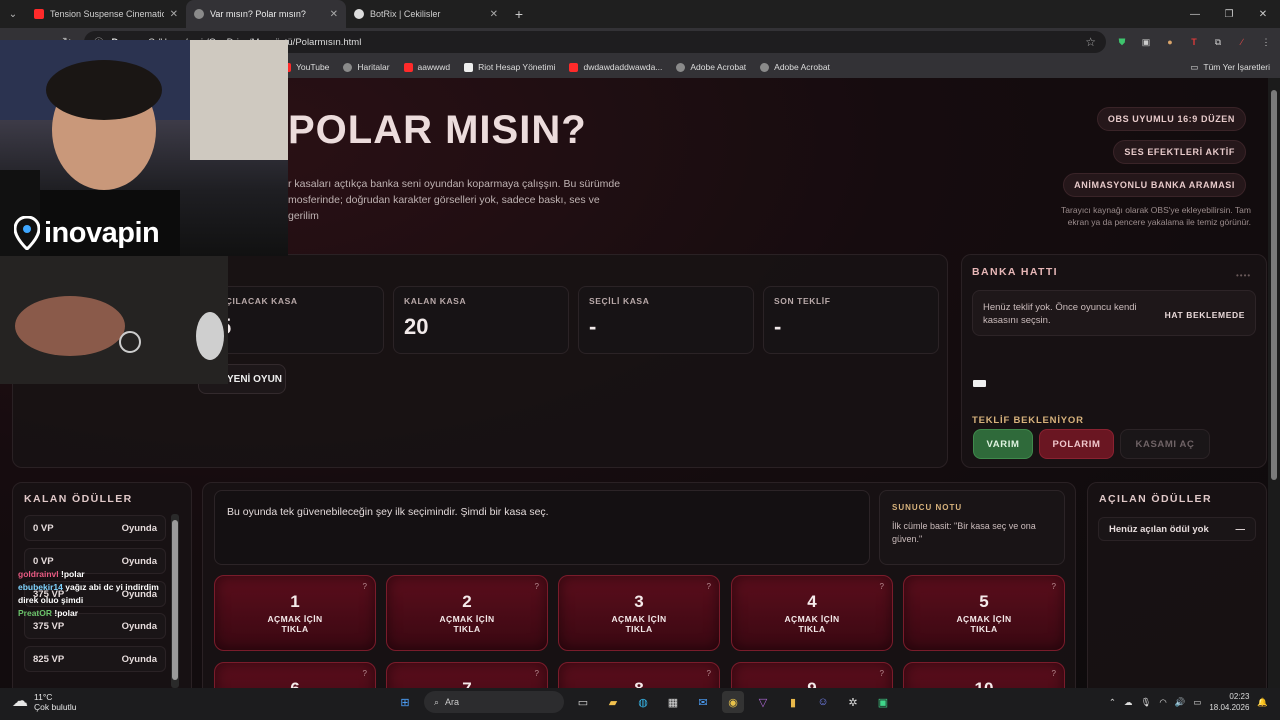  What do you see at coordinates (536, 586) in the screenshot?
I see `help-mark: ?` at bounding box center [536, 586].